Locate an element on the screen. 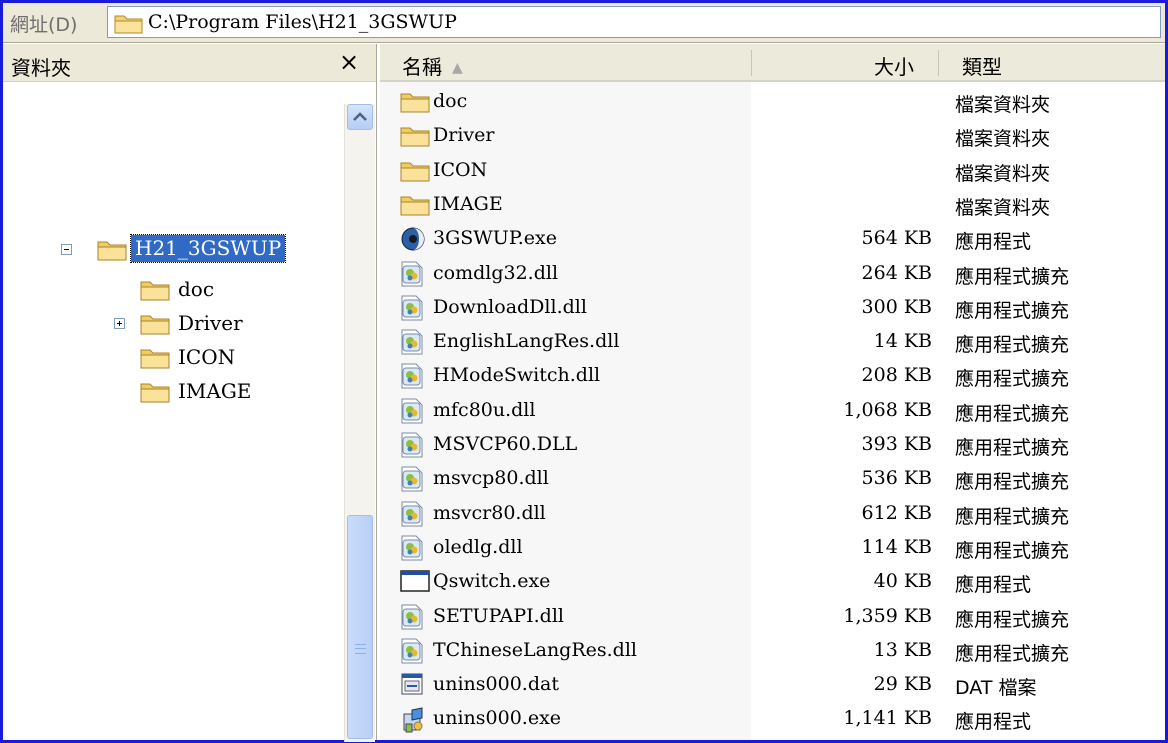 This screenshot has height=743, width=1168. file-name: comdlg32.dll is located at coordinates (496, 272).